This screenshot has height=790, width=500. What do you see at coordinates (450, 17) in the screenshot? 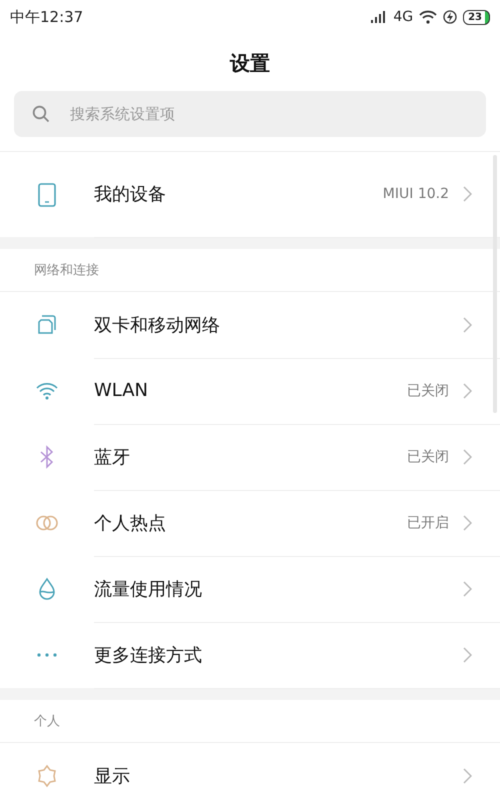
I see `charging-icon` at bounding box center [450, 17].